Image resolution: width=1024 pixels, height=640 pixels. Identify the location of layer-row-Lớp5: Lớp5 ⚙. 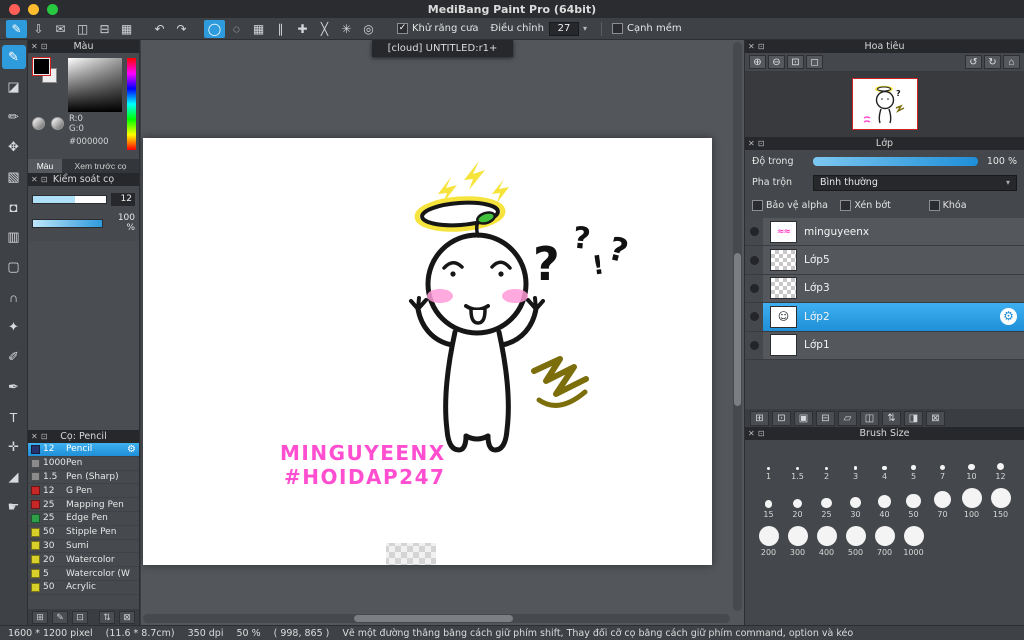
(884, 260).